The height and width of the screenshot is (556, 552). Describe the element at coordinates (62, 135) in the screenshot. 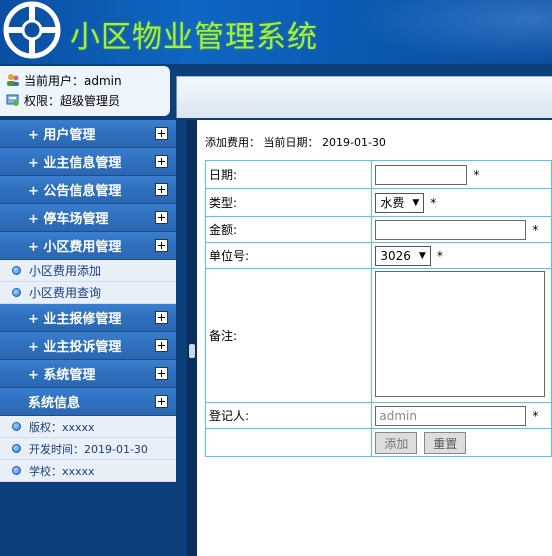

I see `menu-label: + 用户管理` at that location.